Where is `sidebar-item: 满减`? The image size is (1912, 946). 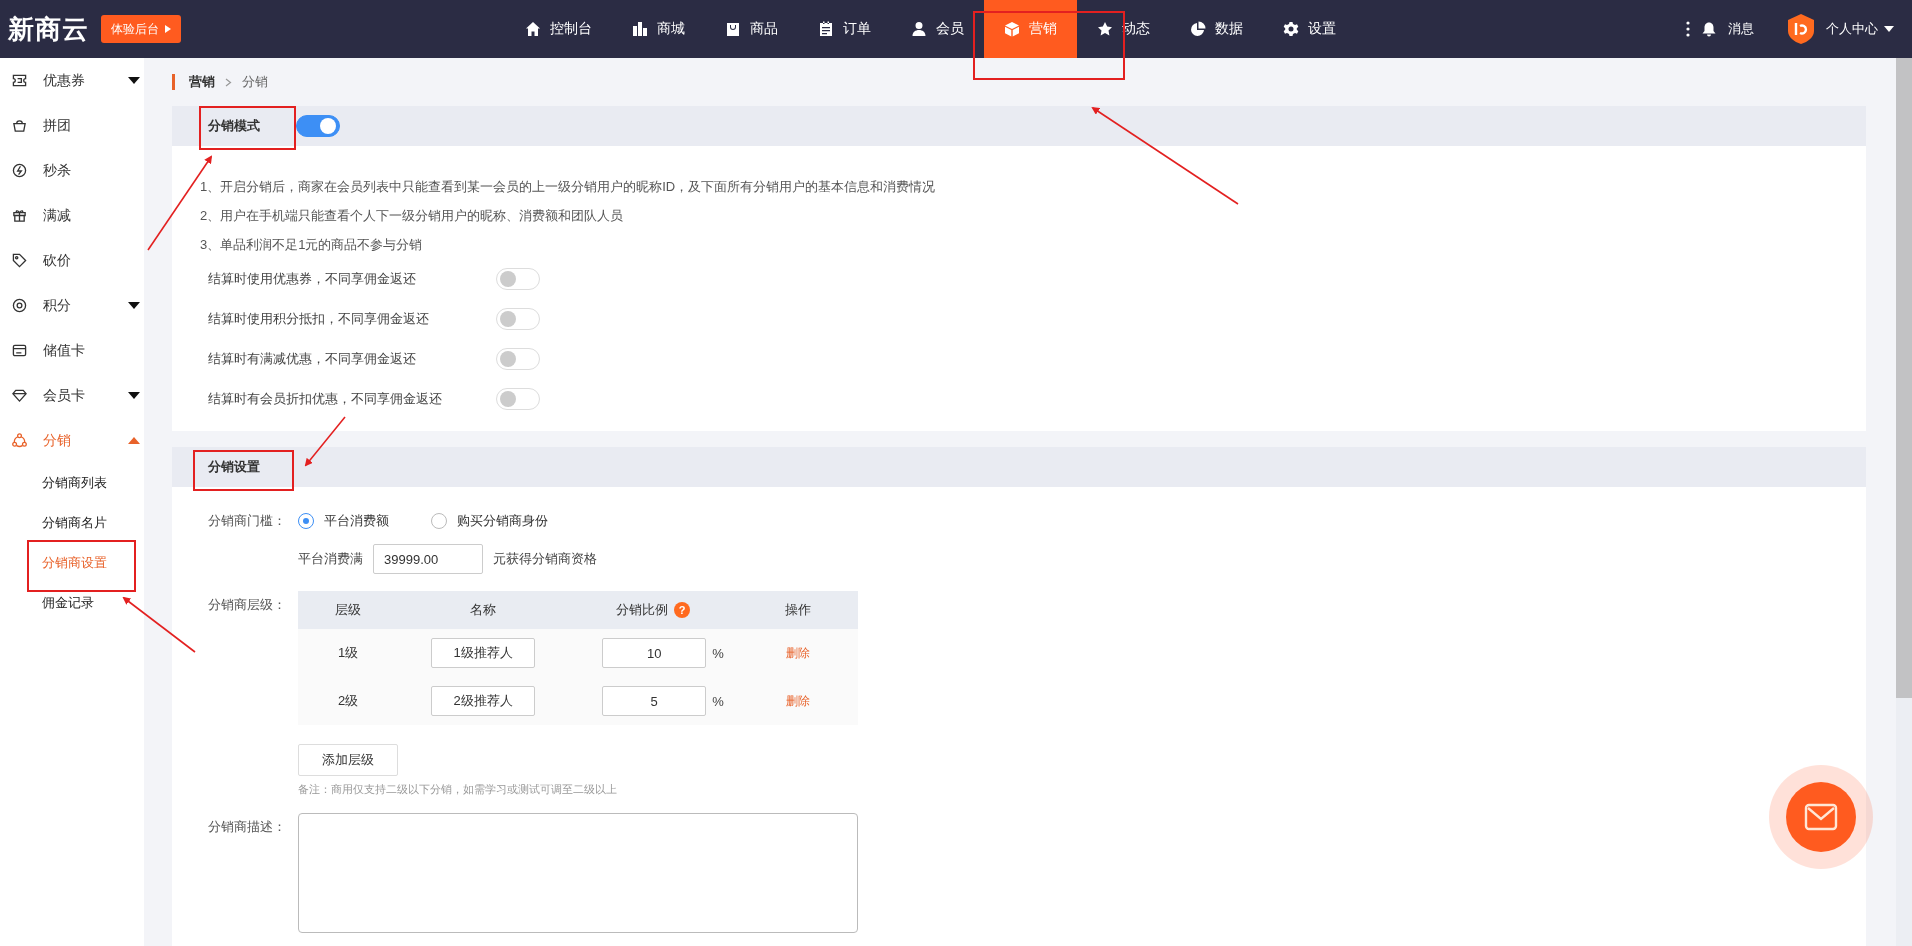 sidebar-item: 满减 is located at coordinates (72, 215).